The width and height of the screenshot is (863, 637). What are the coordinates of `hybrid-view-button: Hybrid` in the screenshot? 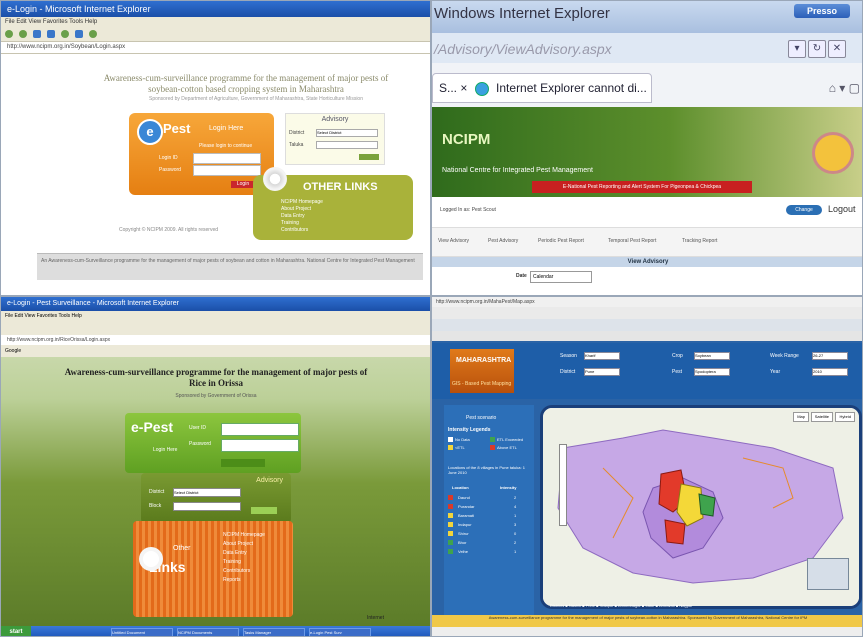 It's located at (845, 417).